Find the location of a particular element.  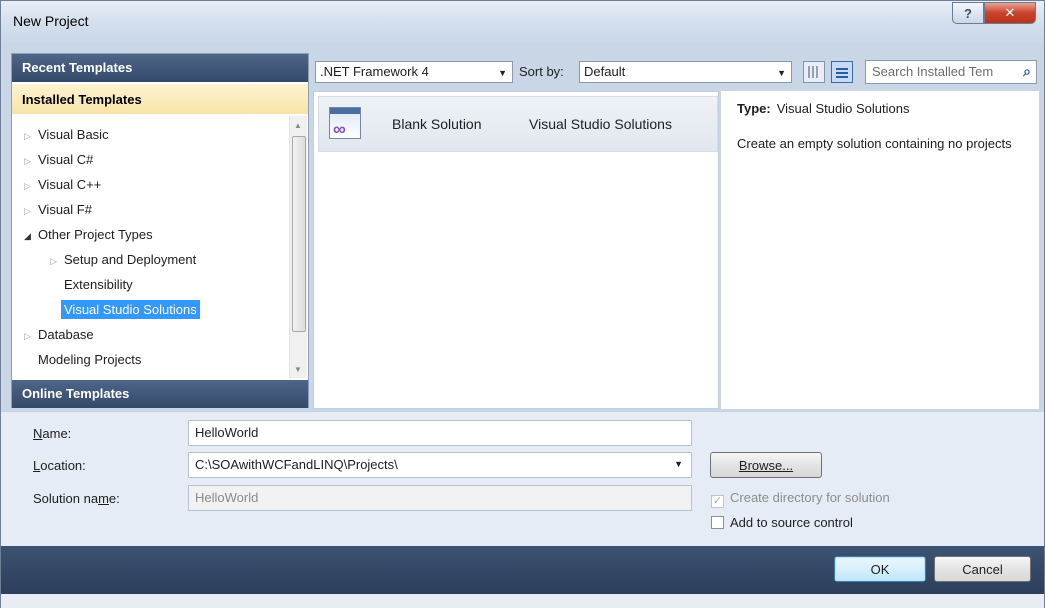

location-field: C:\SOAwithWCFandLINQ\Projects\ ▼ is located at coordinates (440, 465).